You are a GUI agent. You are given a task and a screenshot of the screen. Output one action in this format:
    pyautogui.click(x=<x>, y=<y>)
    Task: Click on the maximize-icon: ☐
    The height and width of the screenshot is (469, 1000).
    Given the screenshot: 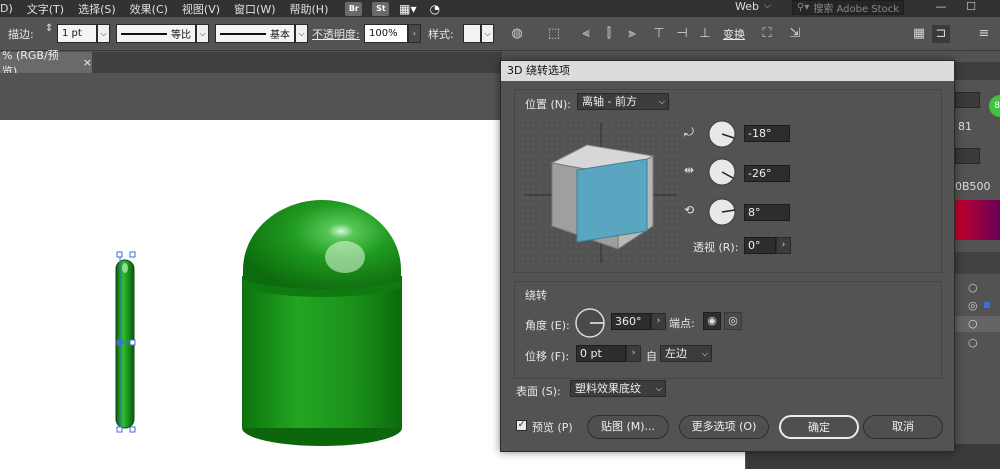 What is the action you would take?
    pyautogui.click(x=971, y=7)
    